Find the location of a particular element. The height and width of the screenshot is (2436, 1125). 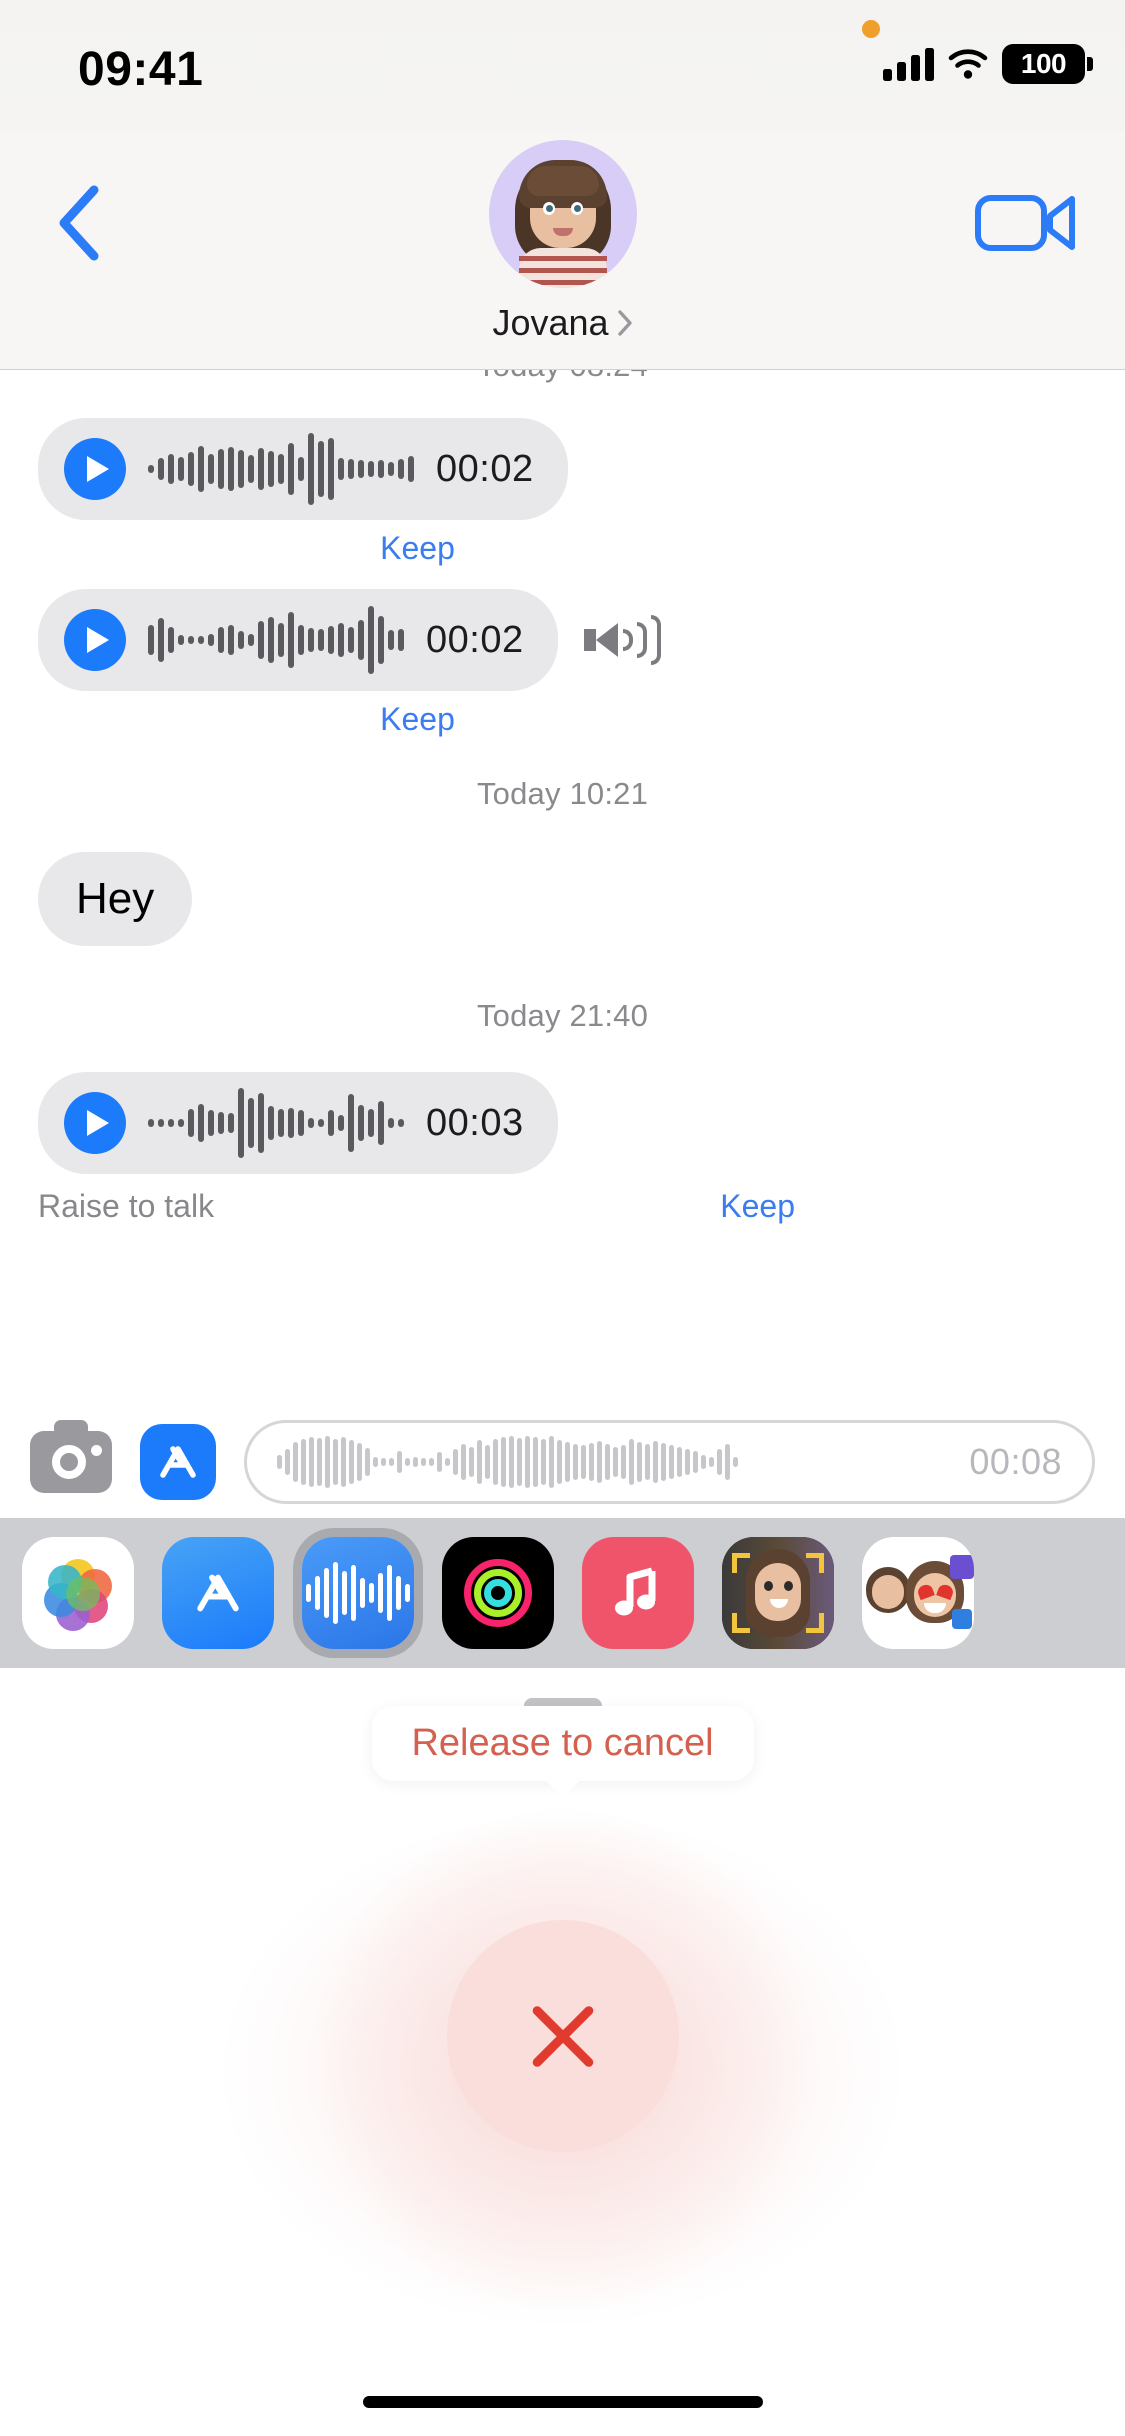

battery-icon: 100 is located at coordinates (1047, 64).